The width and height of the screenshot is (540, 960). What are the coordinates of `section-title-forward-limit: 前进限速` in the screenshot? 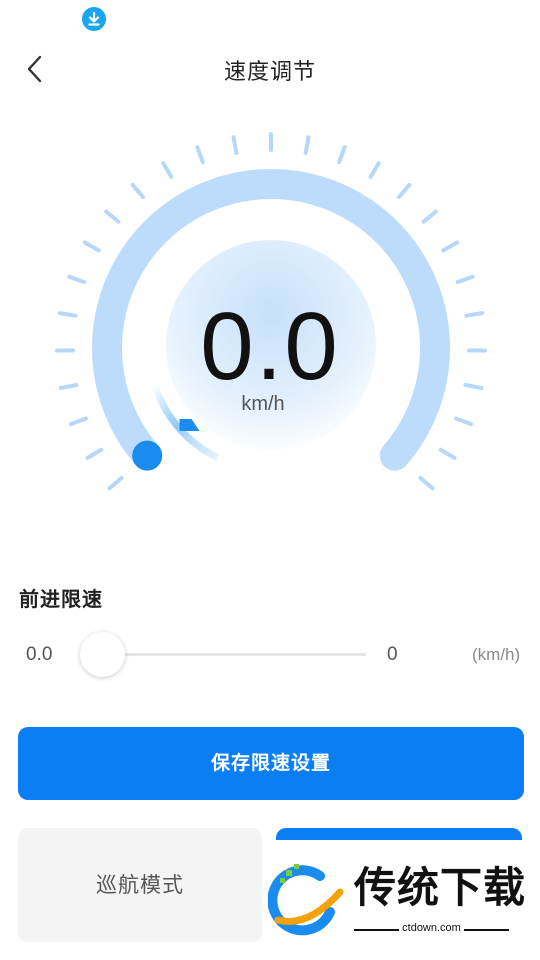 It's located at (61, 599).